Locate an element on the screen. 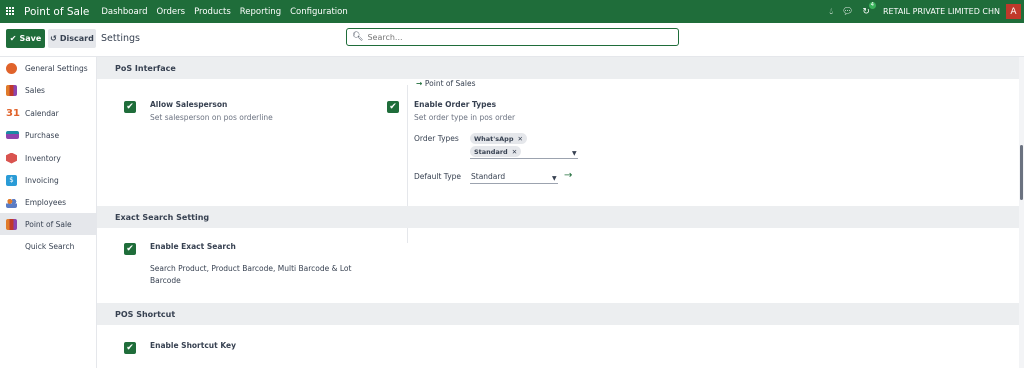 The image size is (1024, 368). section-title: Exact Search Setting is located at coordinates (162, 217).